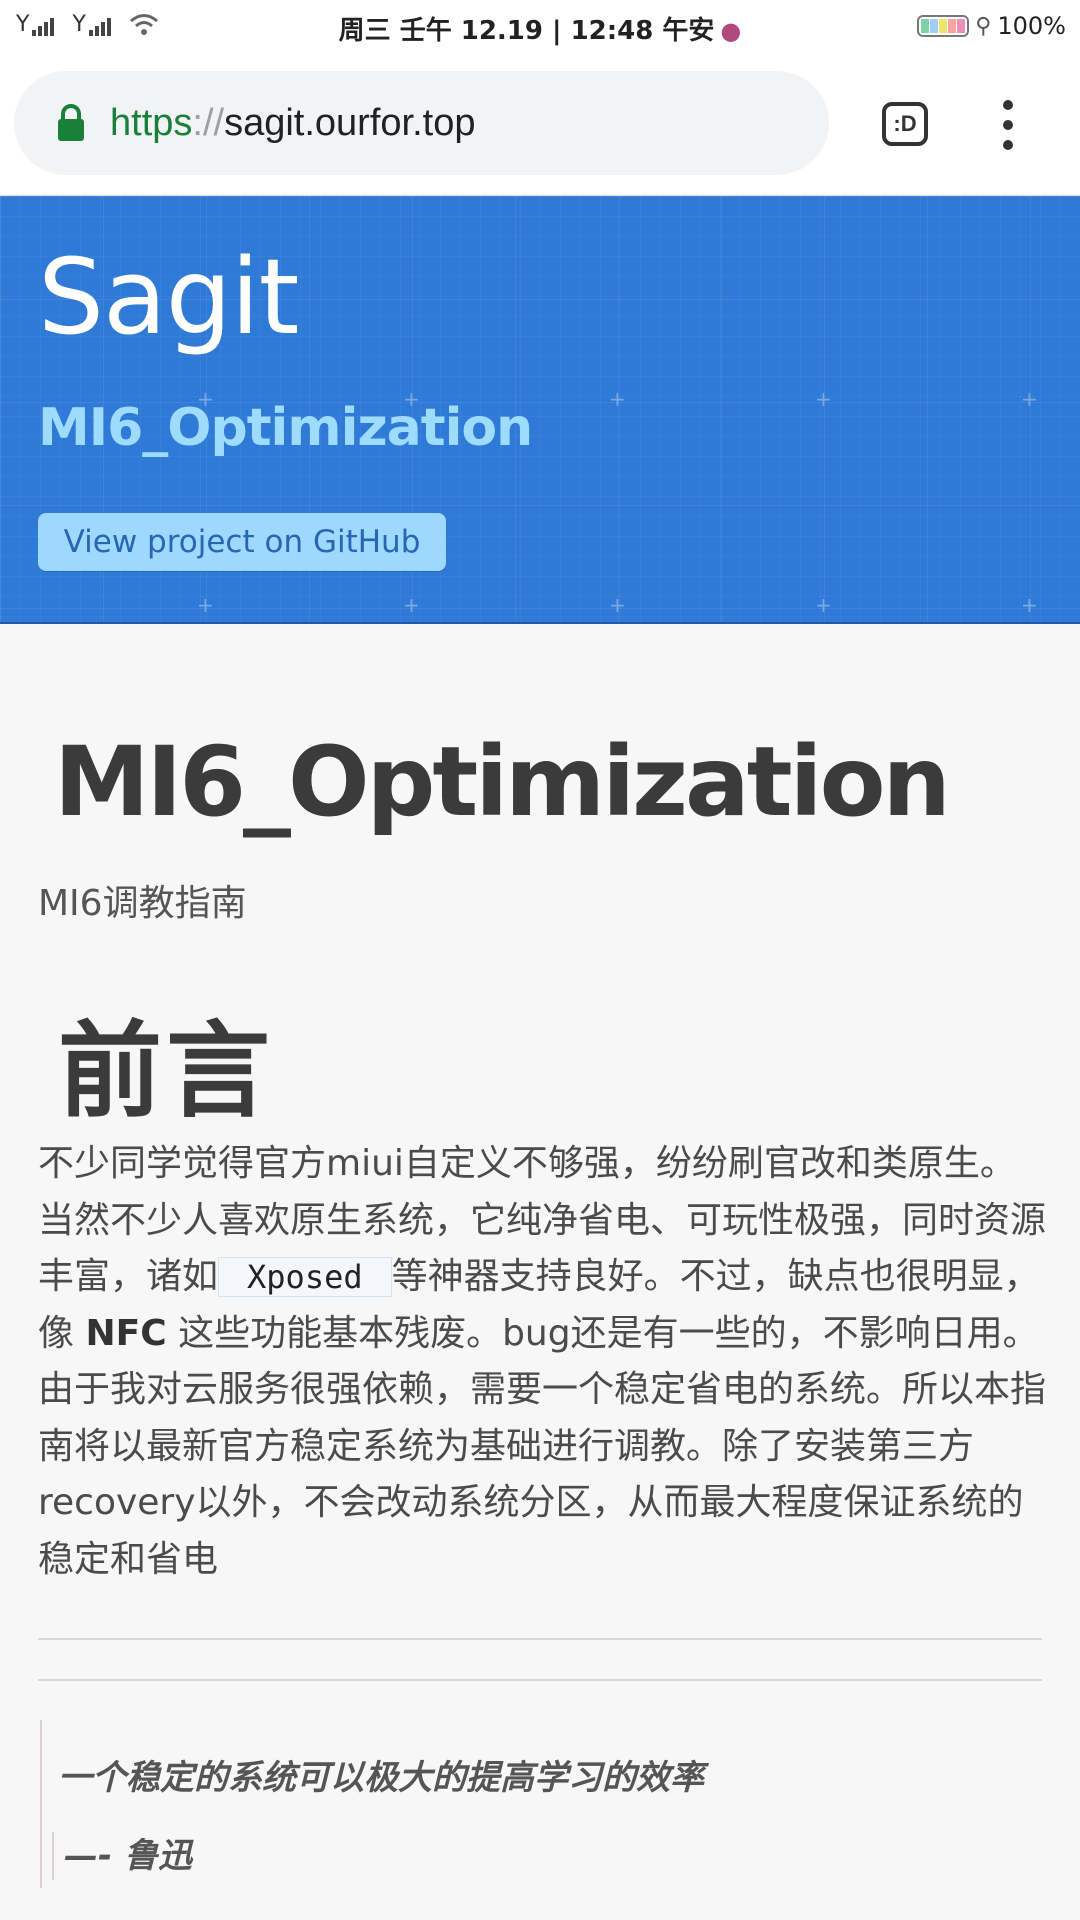 The height and width of the screenshot is (1920, 1080). I want to click on charging-icon: ⚲, so click(983, 26).